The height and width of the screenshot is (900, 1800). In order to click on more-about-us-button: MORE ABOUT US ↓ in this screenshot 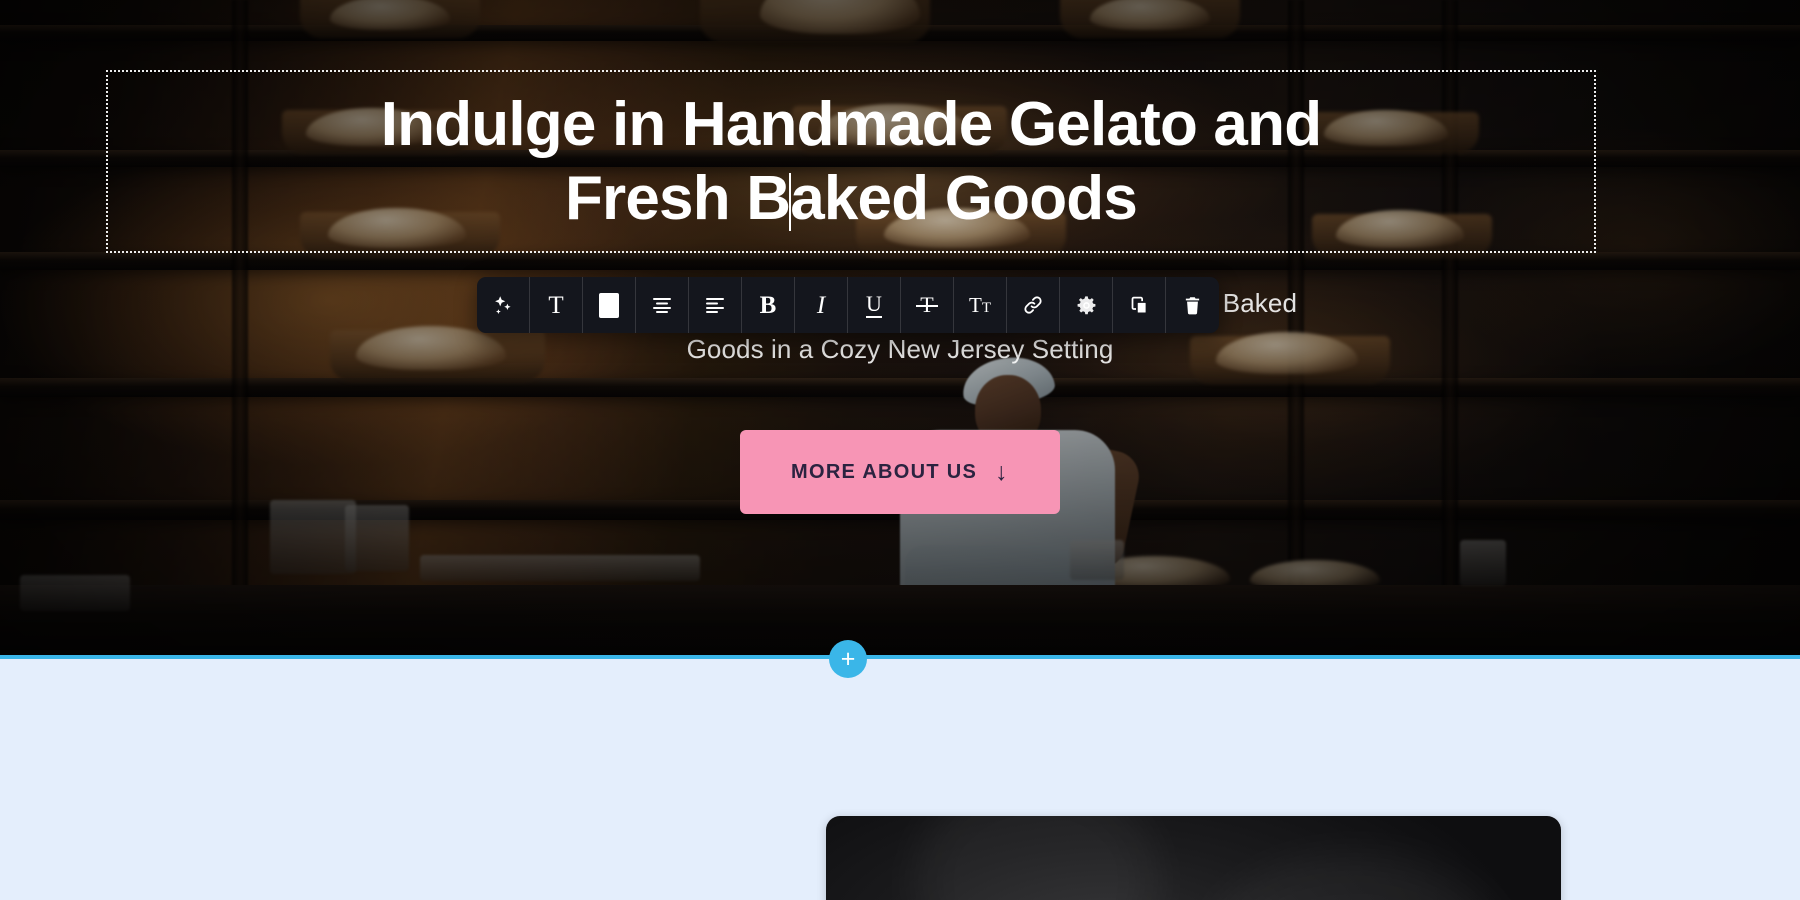, I will do `click(900, 472)`.